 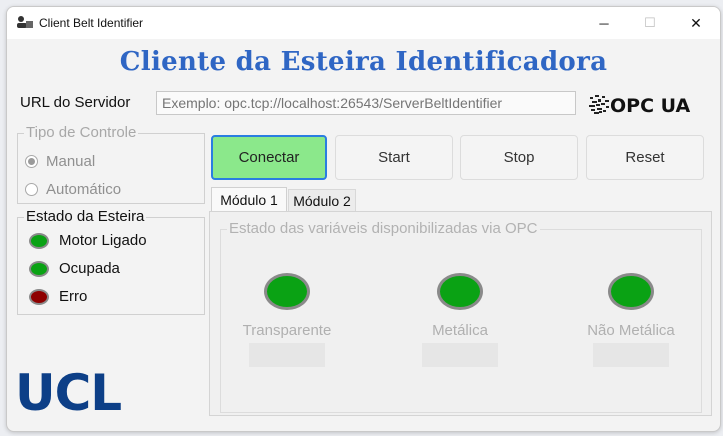 I want to click on radio-automatic-indicator, so click(x=31, y=189).